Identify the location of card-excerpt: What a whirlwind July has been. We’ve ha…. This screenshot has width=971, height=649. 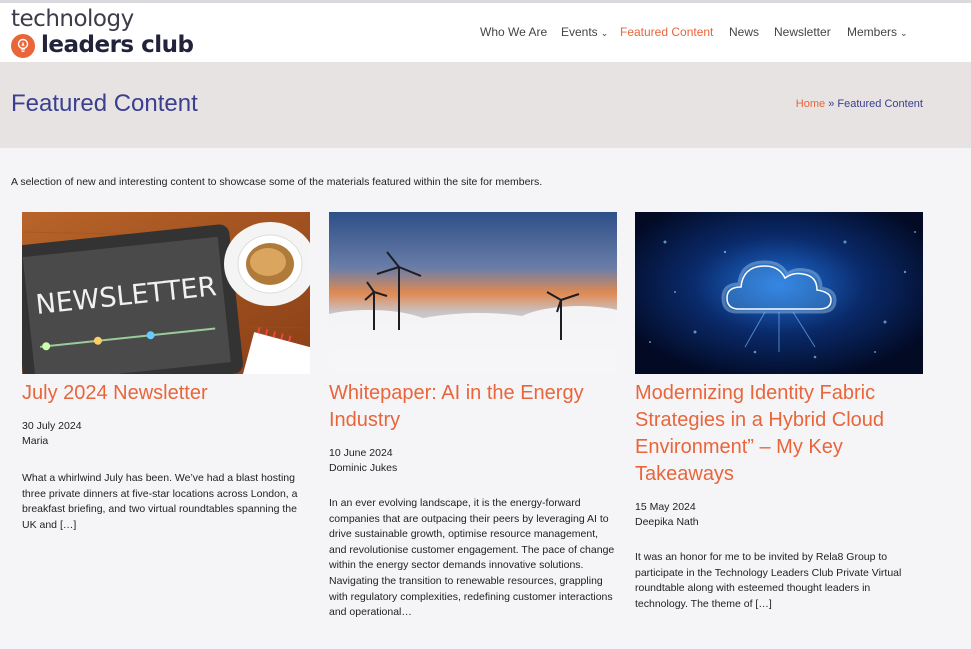
(160, 501).